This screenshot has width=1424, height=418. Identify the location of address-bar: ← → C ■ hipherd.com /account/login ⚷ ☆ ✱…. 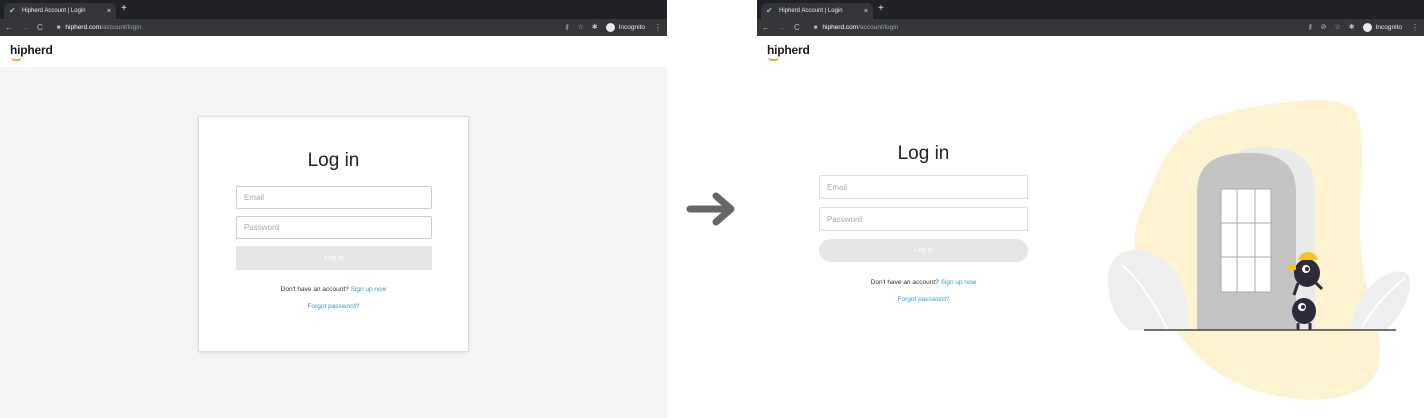
(333, 27).